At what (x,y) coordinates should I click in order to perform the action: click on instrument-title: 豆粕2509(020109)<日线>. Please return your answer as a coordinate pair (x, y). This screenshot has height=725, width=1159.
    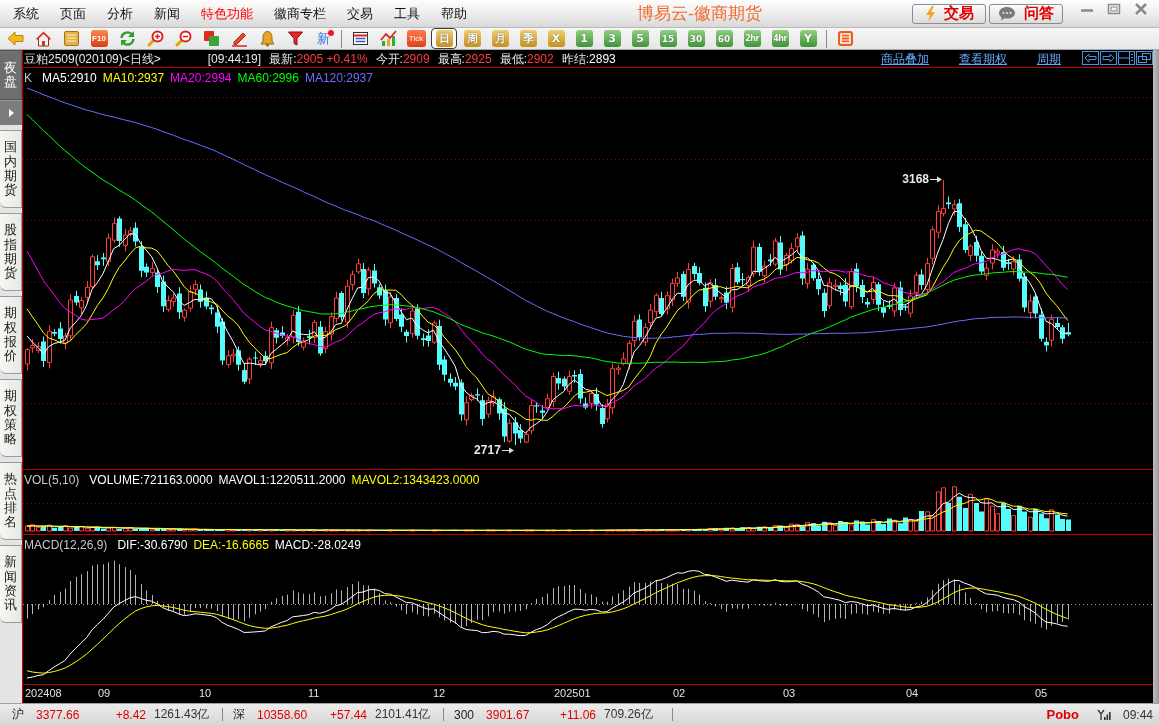
    Looking at the image, I should click on (92, 59).